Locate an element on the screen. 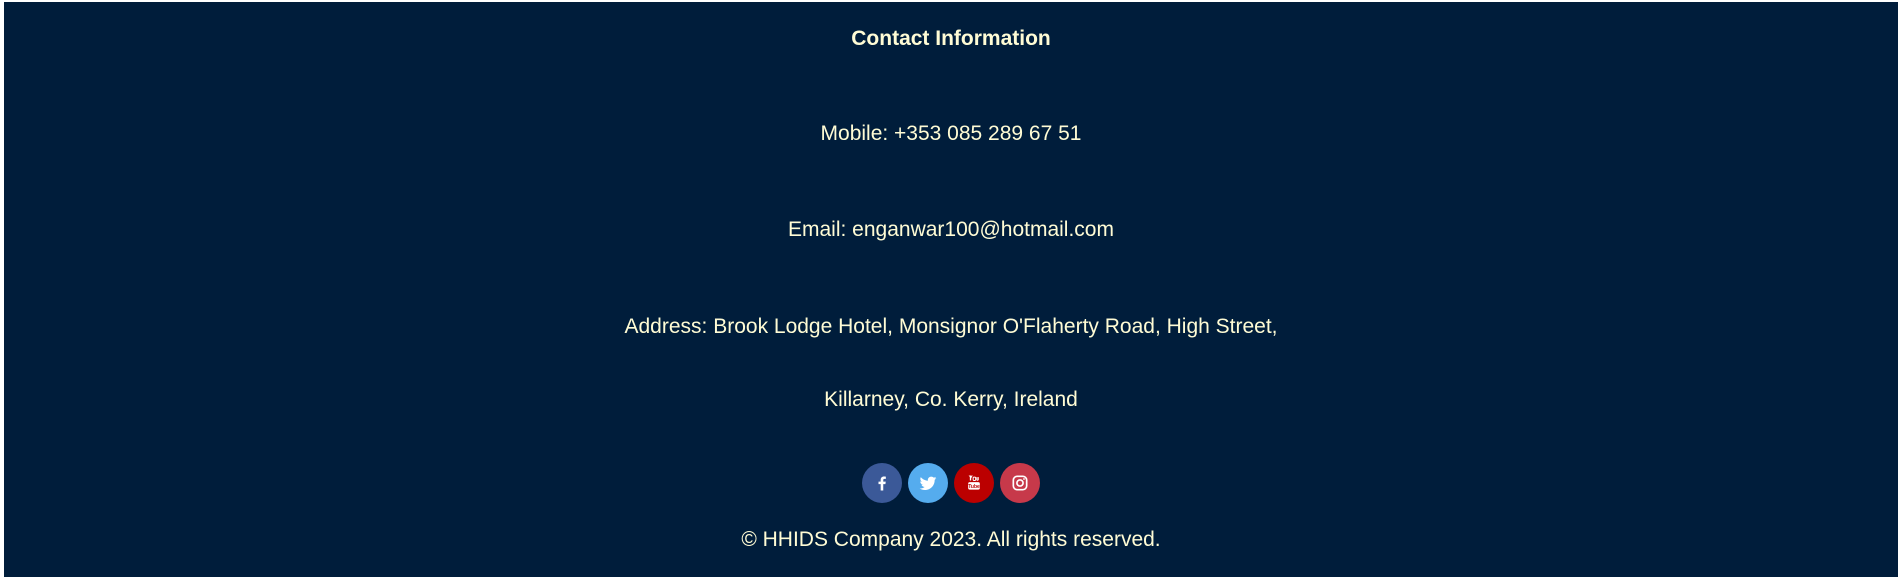  youtube-icon: Tube is located at coordinates (974, 482).